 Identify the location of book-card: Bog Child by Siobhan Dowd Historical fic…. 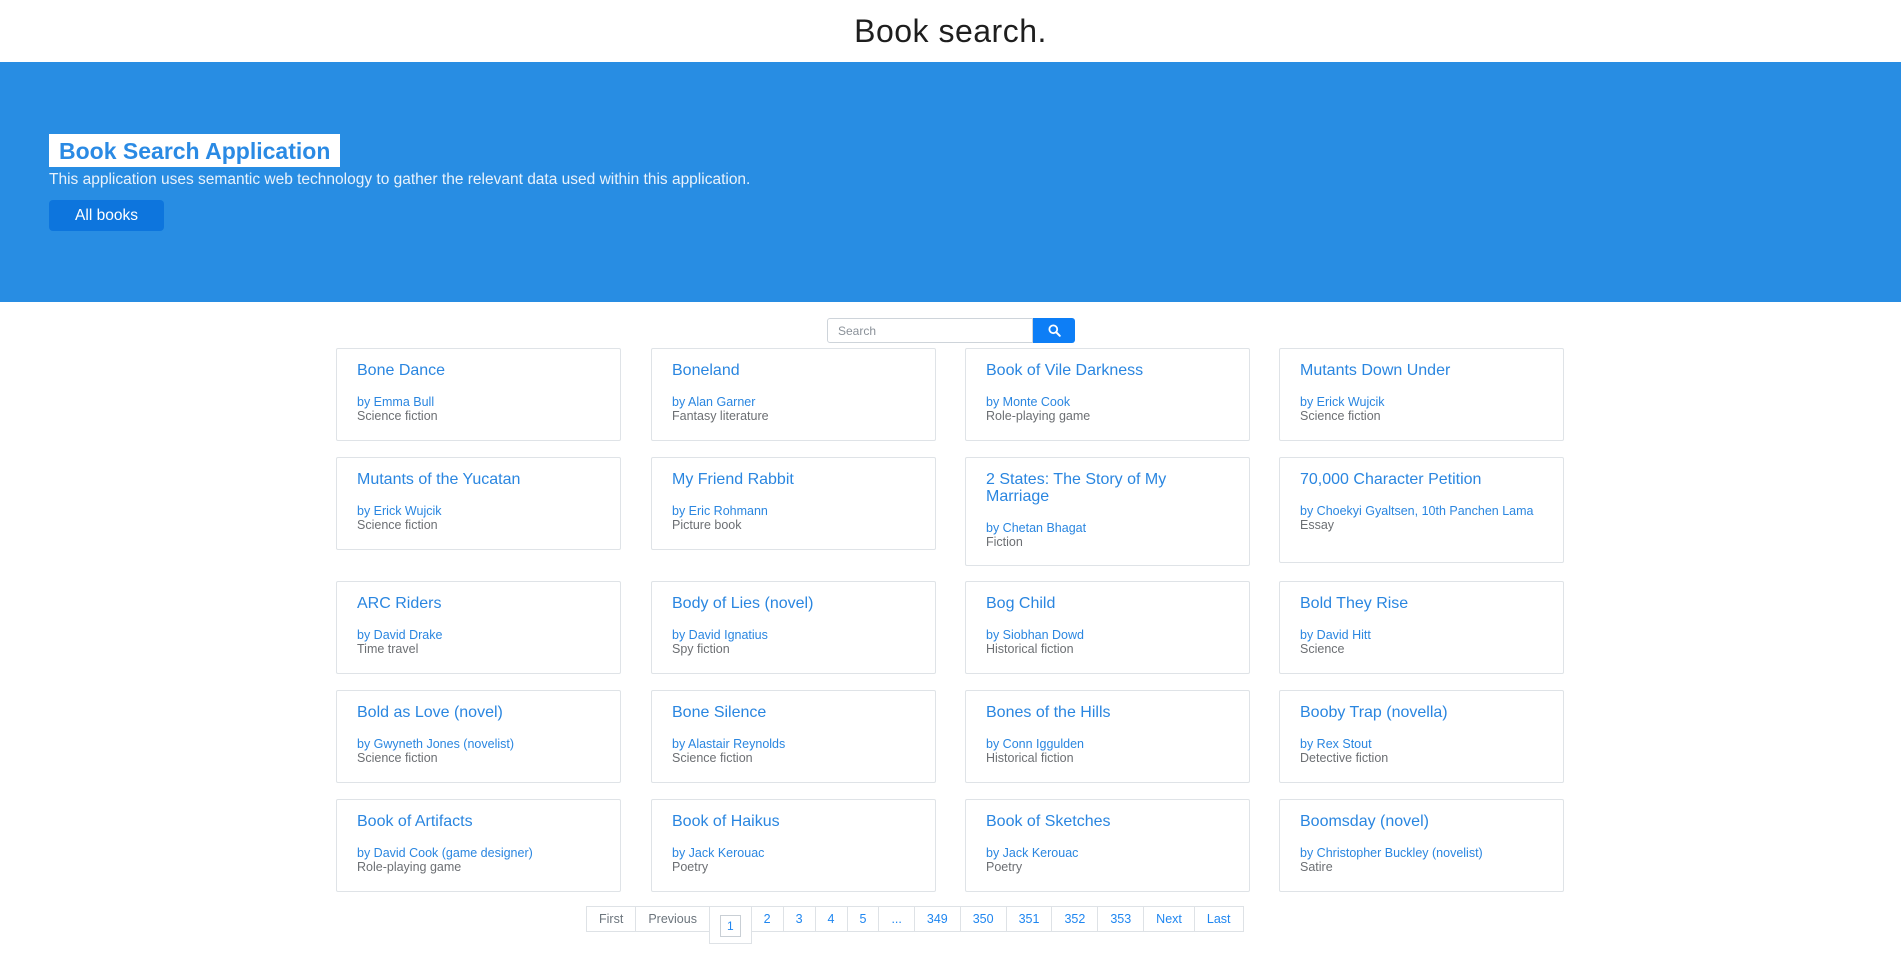
(1107, 627).